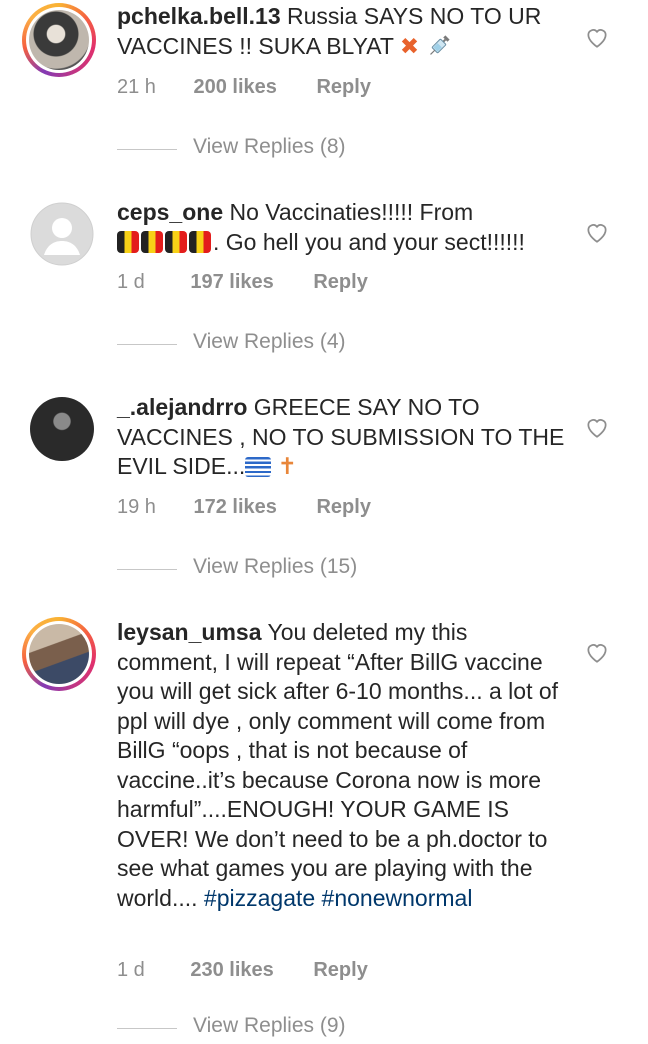 The height and width of the screenshot is (1044, 648). Describe the element at coordinates (136, 87) in the screenshot. I see `comment-time: 21 h` at that location.